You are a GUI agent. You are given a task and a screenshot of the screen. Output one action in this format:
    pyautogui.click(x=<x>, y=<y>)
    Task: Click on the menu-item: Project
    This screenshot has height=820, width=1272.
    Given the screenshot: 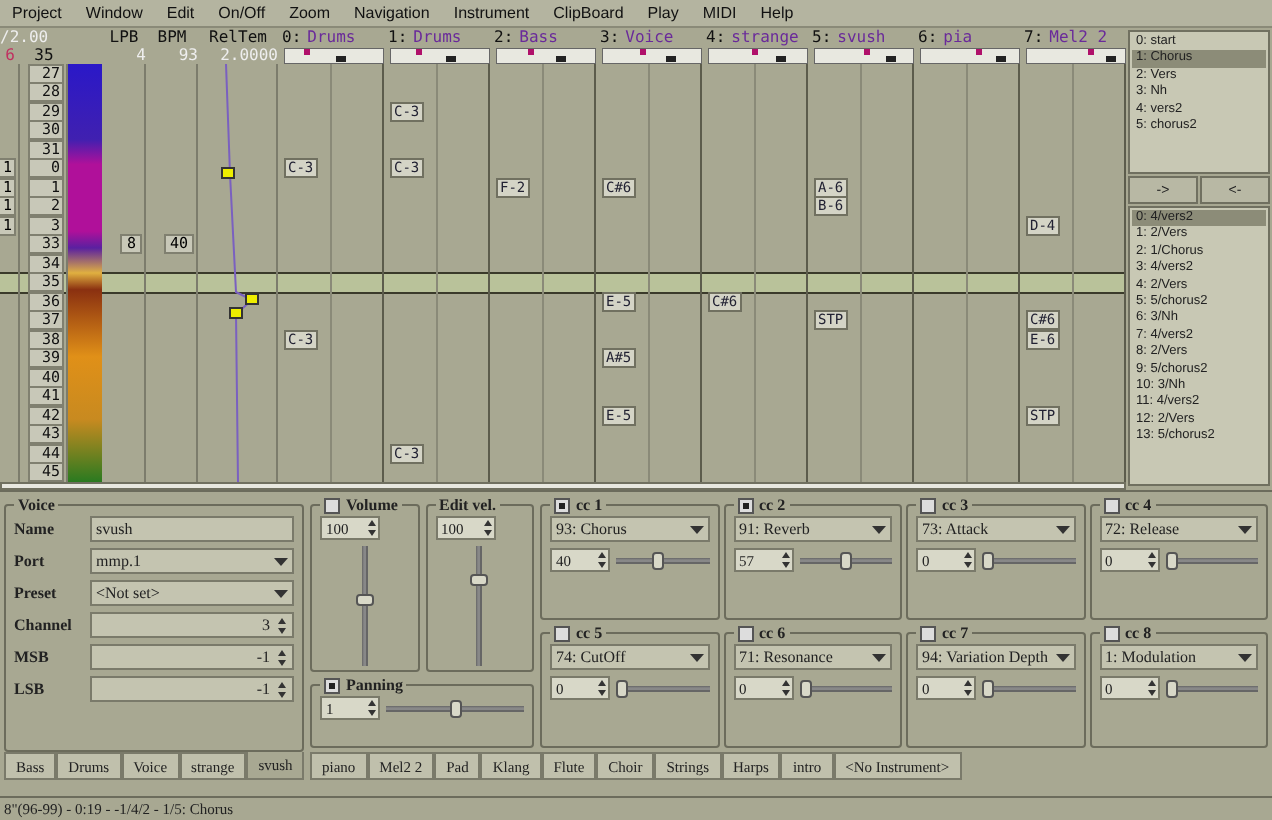 What is the action you would take?
    pyautogui.click(x=37, y=13)
    